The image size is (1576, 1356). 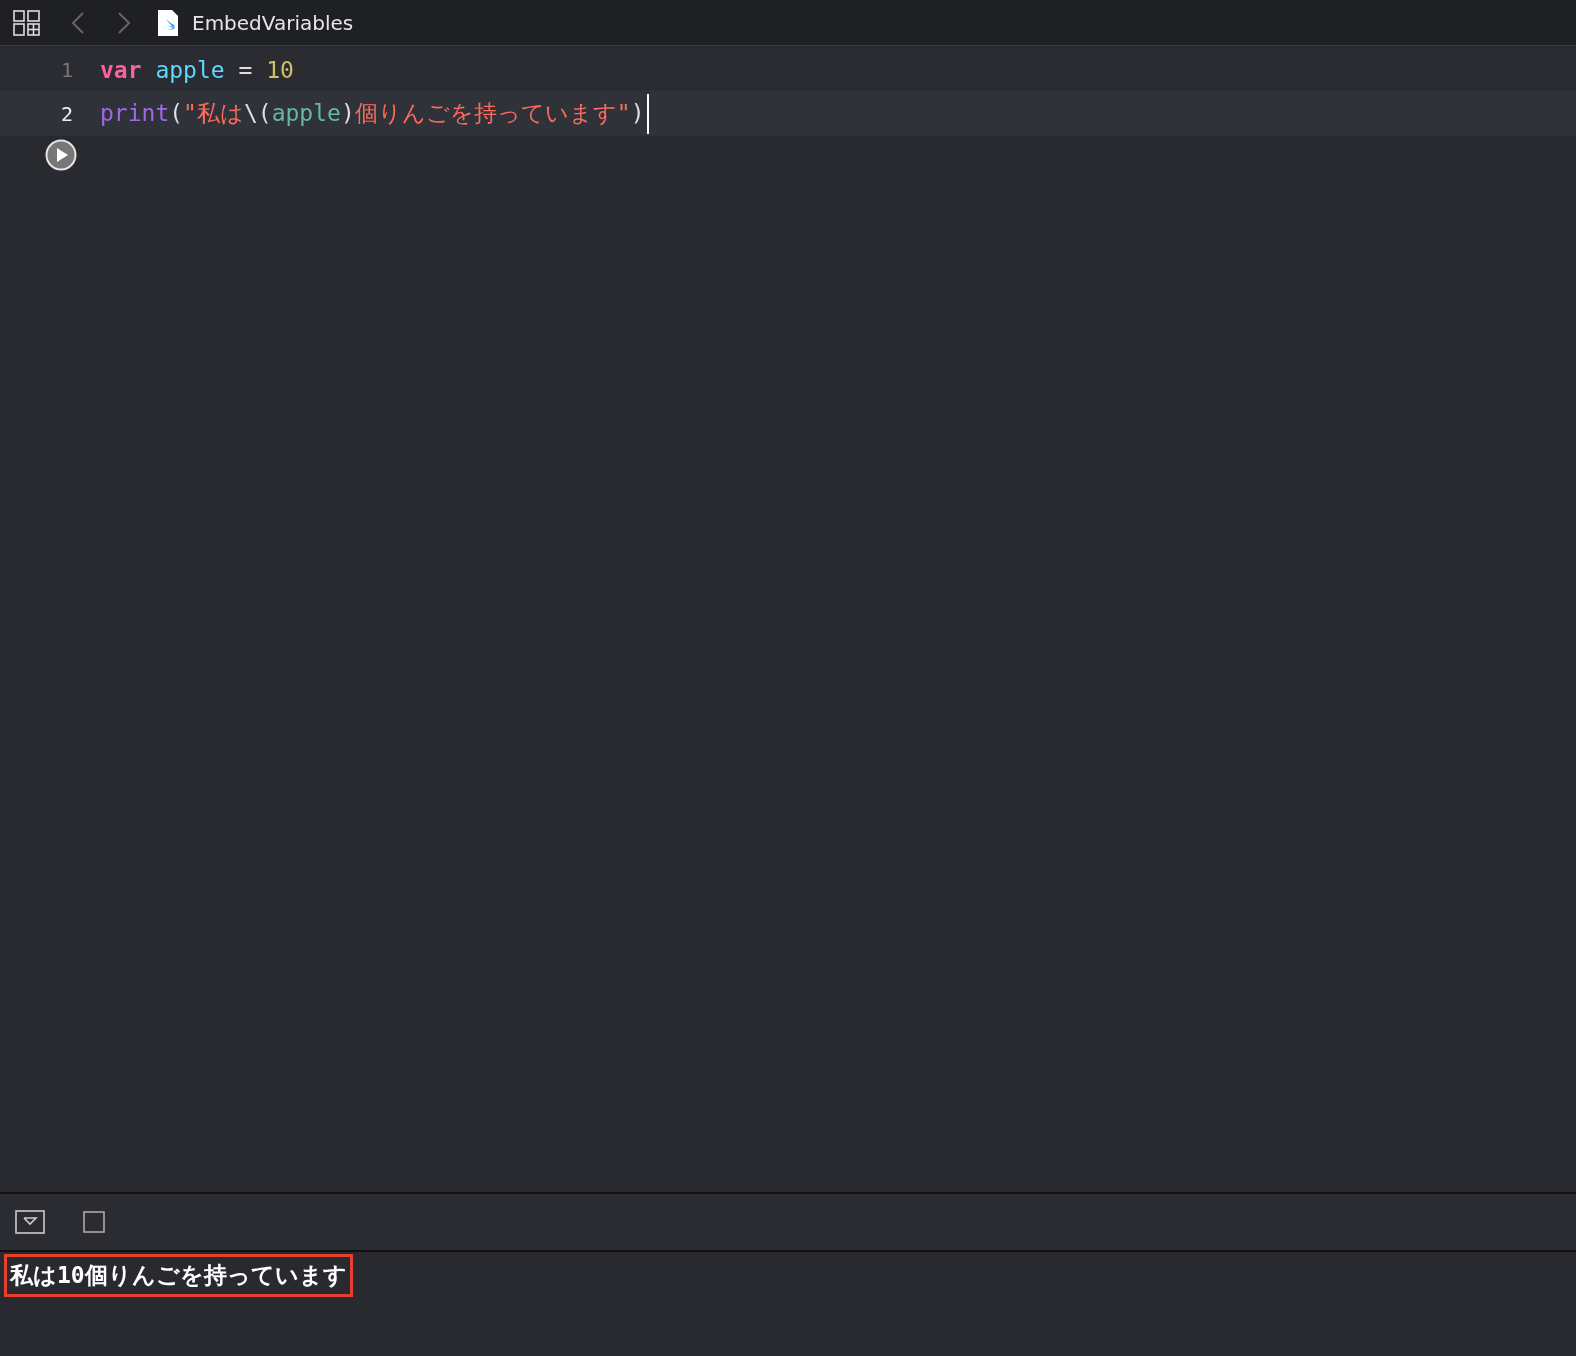 I want to click on hide-console-icon, so click(x=30, y=1222).